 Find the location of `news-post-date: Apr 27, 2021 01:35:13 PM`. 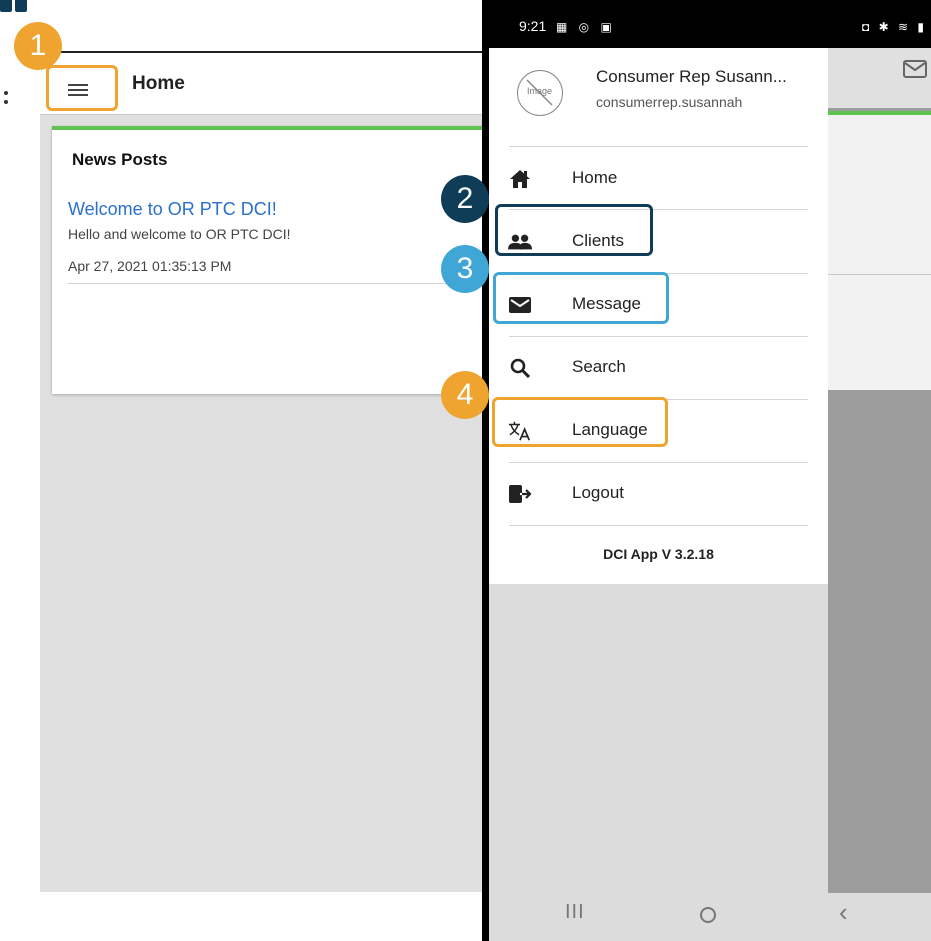

news-post-date: Apr 27, 2021 01:35:13 PM is located at coordinates (150, 266).